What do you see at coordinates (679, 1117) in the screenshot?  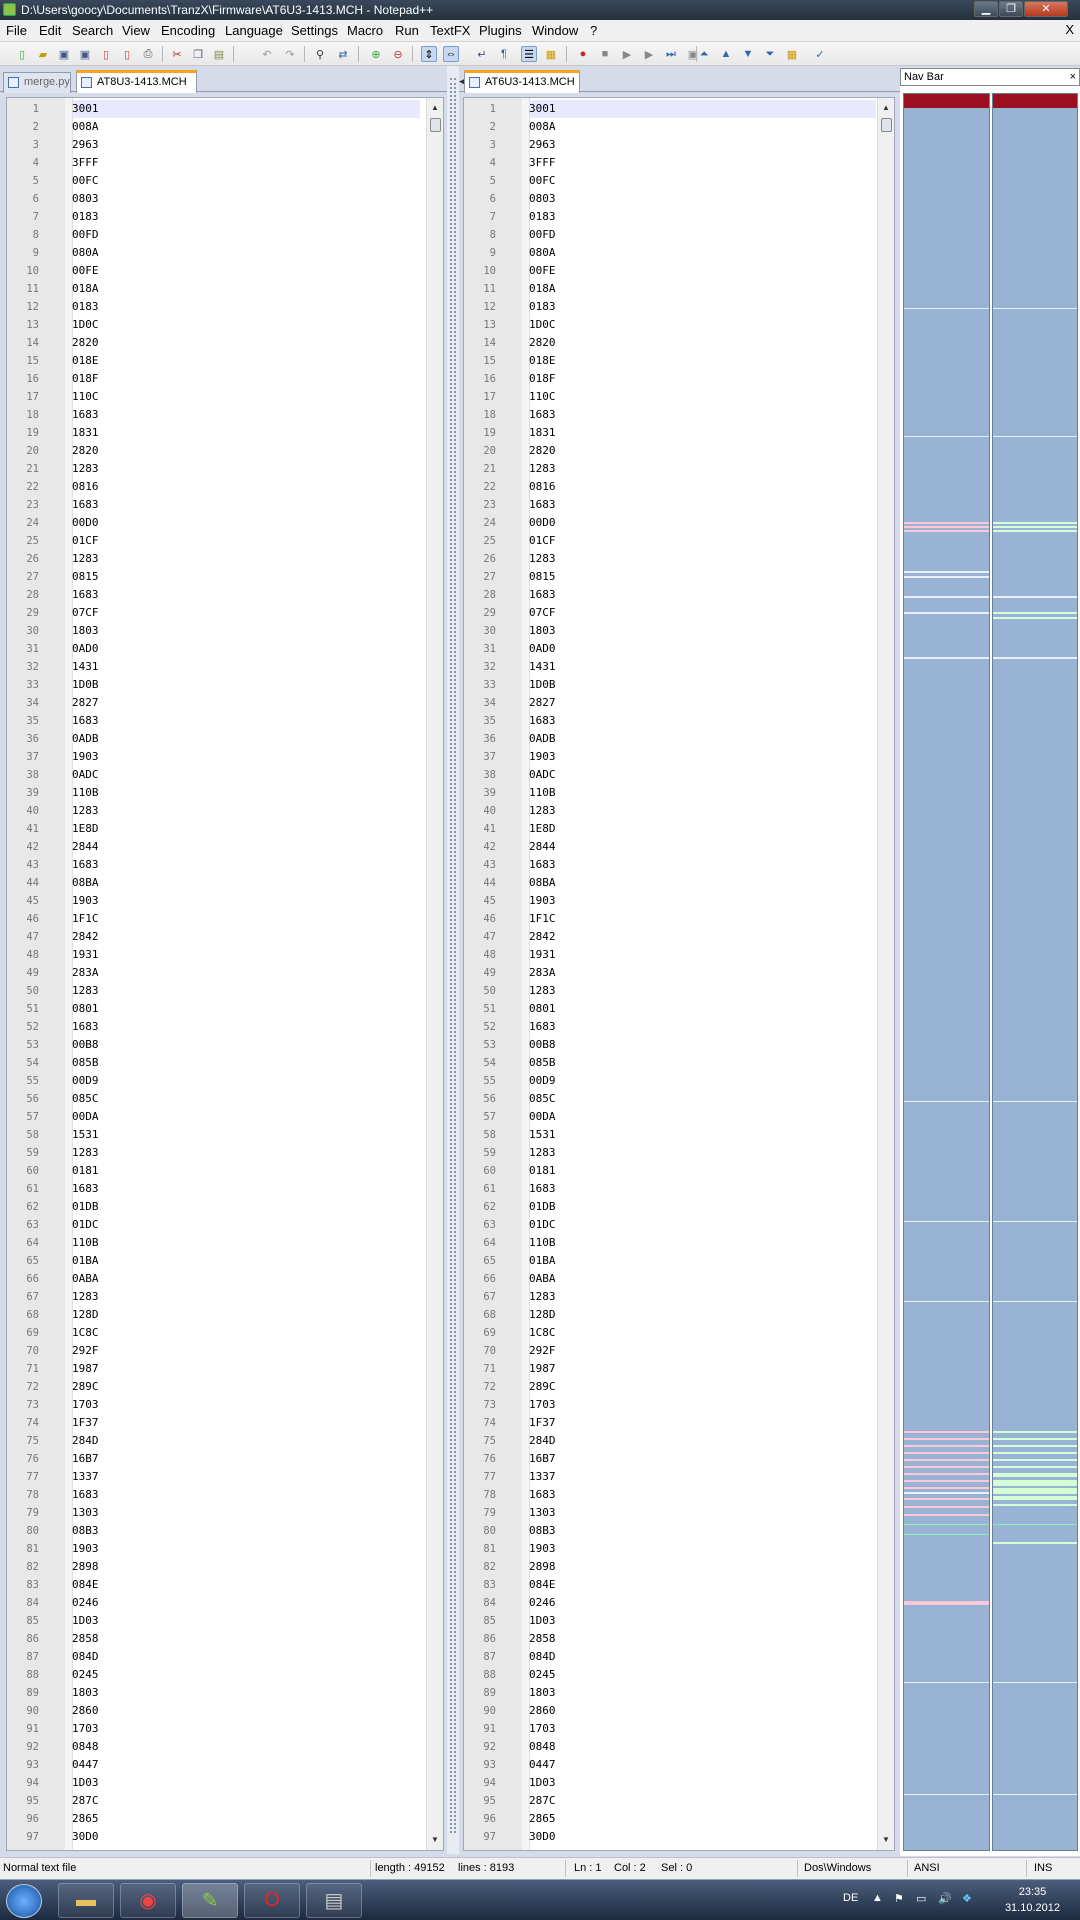 I see `code-line: 57 00DA` at bounding box center [679, 1117].